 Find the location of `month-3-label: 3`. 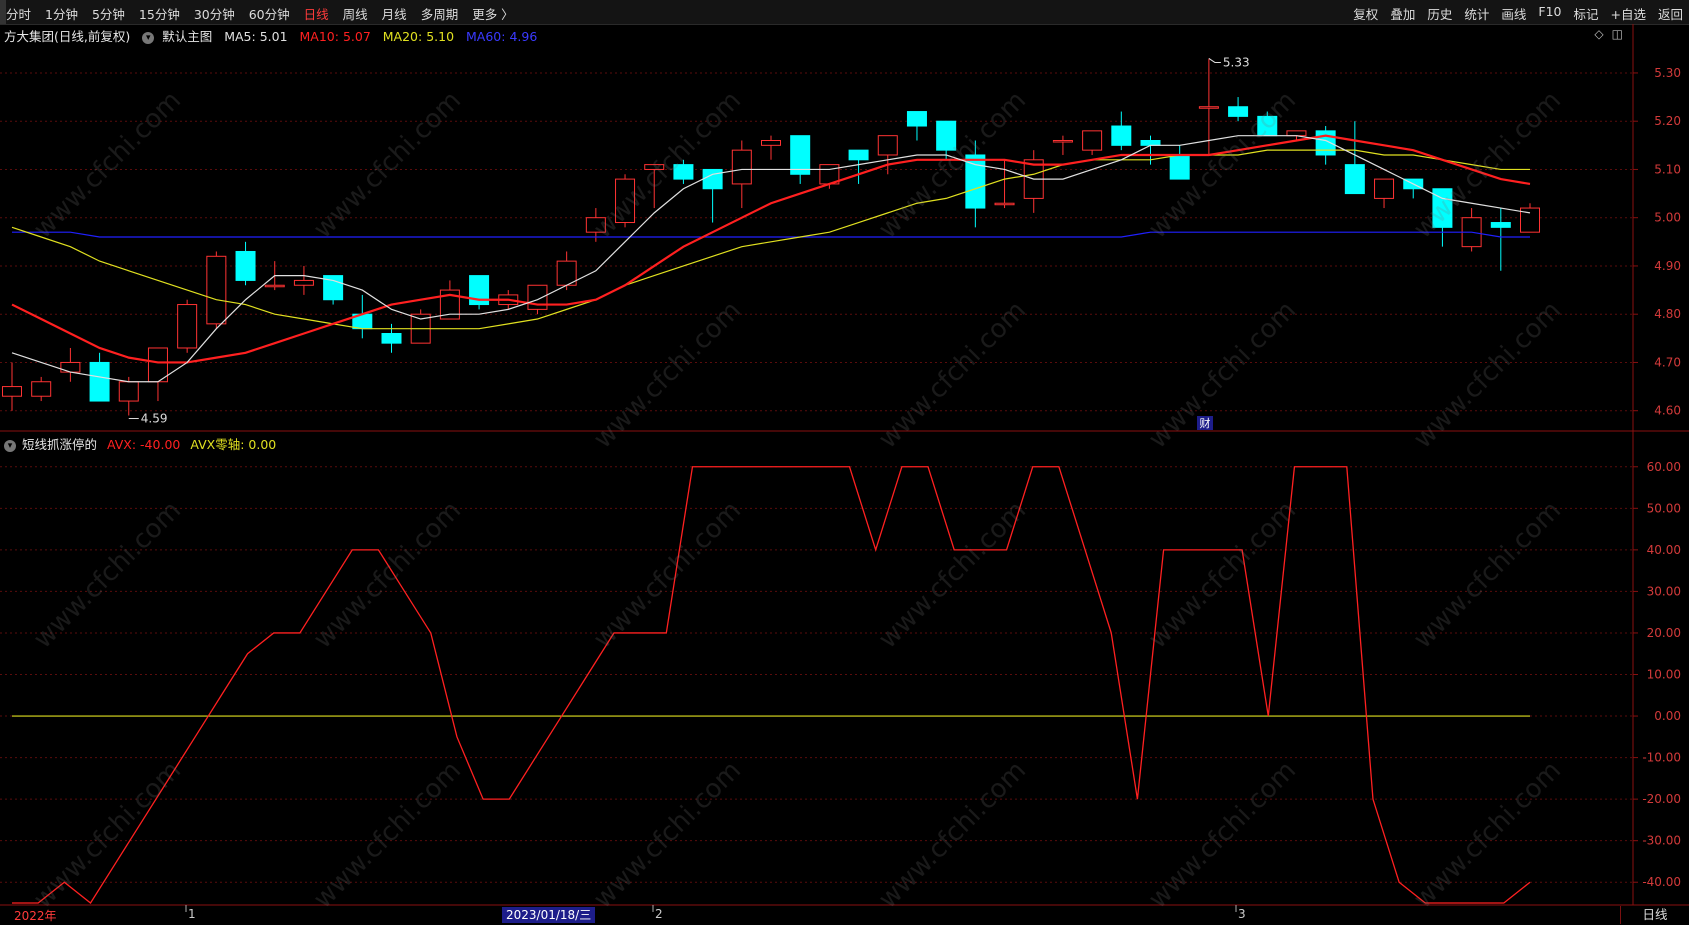

month-3-label: 3 is located at coordinates (1242, 914).